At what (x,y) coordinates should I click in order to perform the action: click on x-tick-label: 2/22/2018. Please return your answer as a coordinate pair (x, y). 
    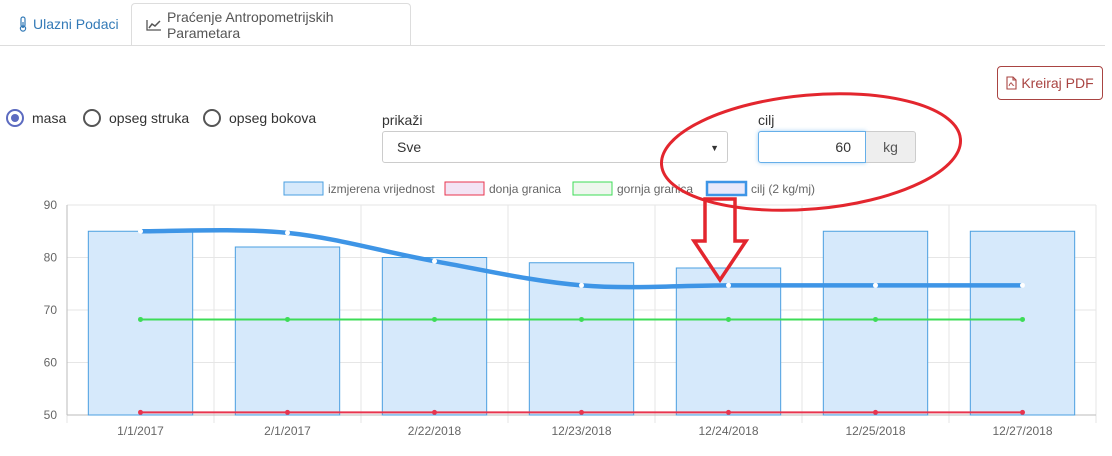
    Looking at the image, I should click on (435, 431).